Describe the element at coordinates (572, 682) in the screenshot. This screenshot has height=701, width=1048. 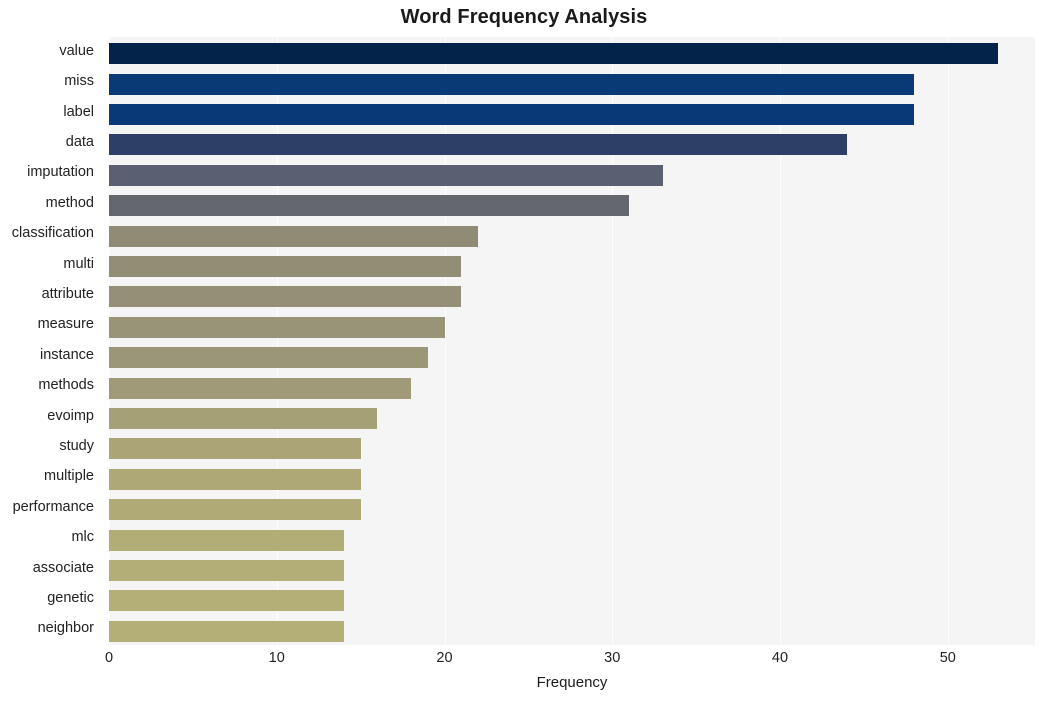
I see `x-axis-title: Frequency` at that location.